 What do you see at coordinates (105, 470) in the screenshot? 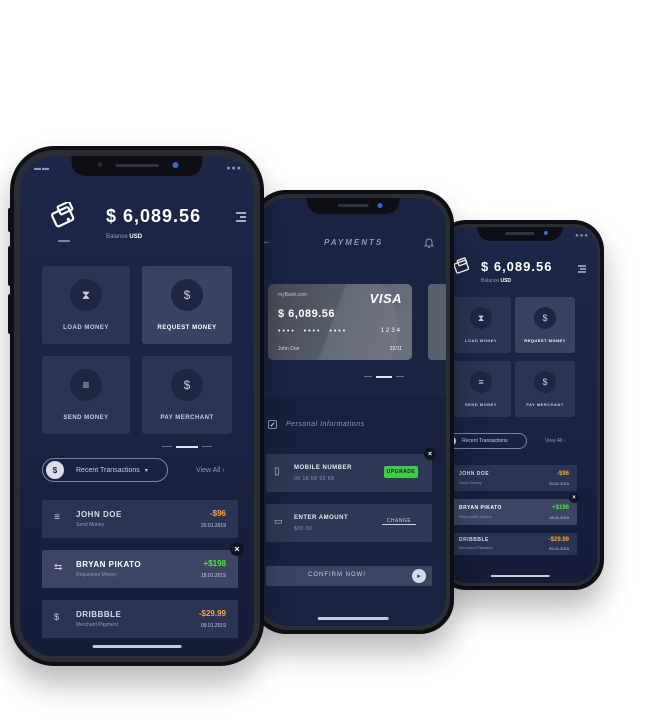
I see `recent-transactions-pill: $ Recent Transactions ▾` at bounding box center [105, 470].